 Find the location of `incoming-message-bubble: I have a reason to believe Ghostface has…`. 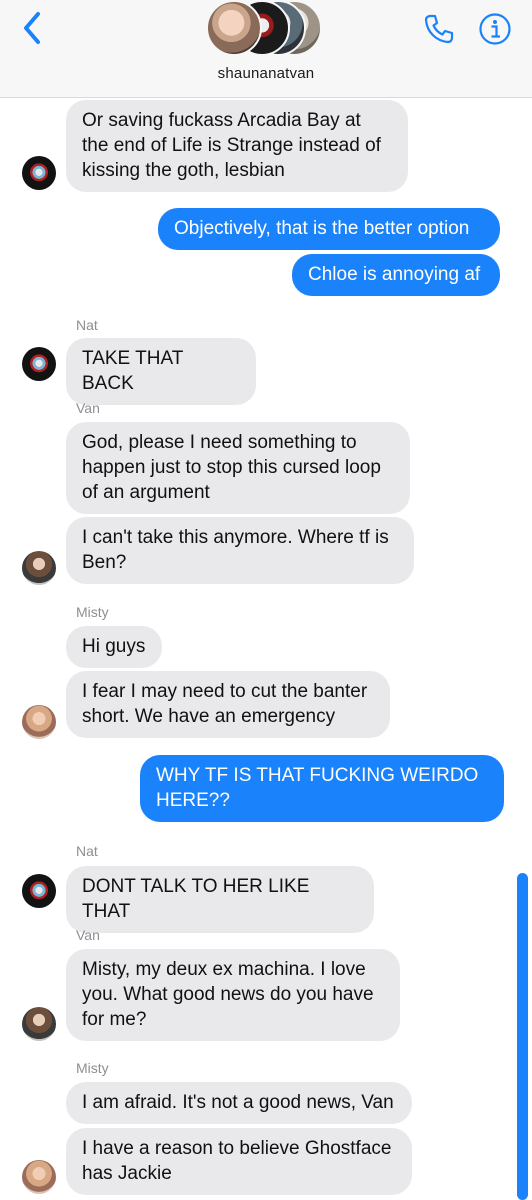

incoming-message-bubble: I have a reason to believe Ghostface has… is located at coordinates (239, 1161).